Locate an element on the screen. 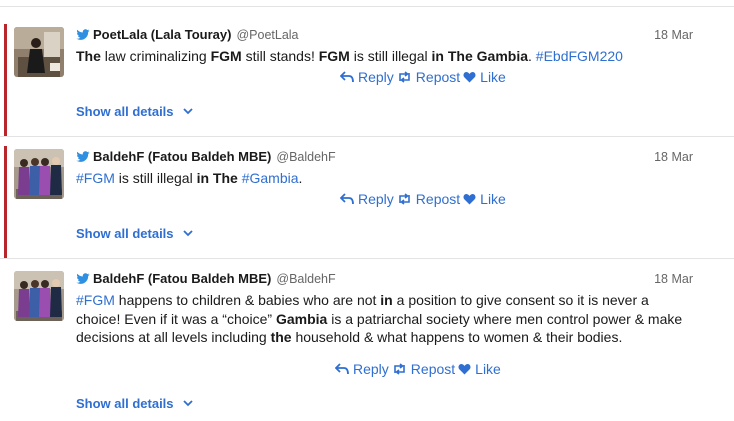  text-segment: still stands! is located at coordinates (280, 56).